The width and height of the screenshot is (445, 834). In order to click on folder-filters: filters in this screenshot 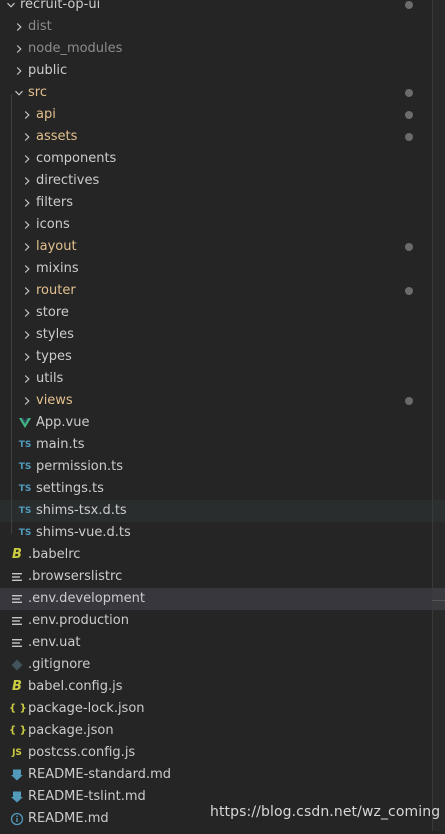, I will do `click(222, 203)`.